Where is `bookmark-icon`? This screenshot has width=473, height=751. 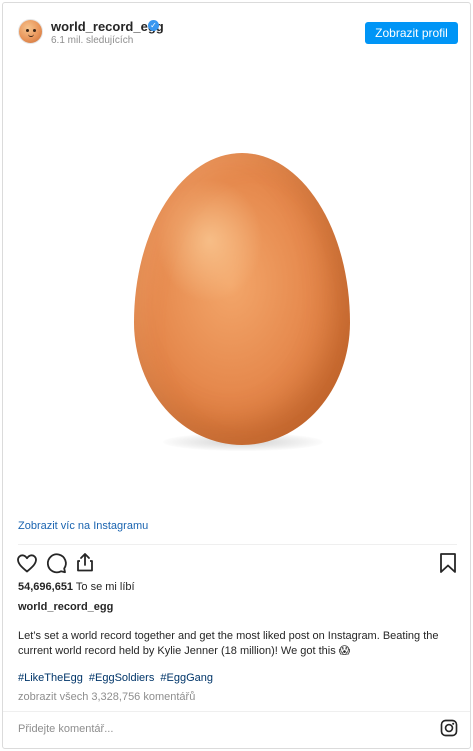
bookmark-icon is located at coordinates (448, 563).